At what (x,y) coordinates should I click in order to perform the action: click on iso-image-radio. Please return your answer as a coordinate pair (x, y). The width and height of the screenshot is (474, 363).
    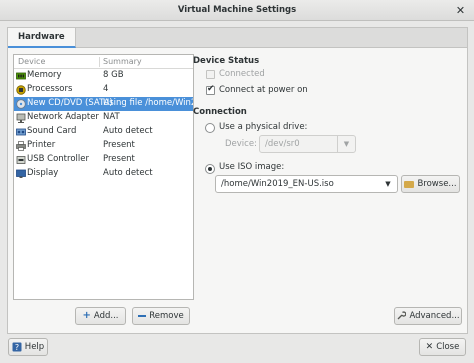
    Looking at the image, I should click on (210, 169).